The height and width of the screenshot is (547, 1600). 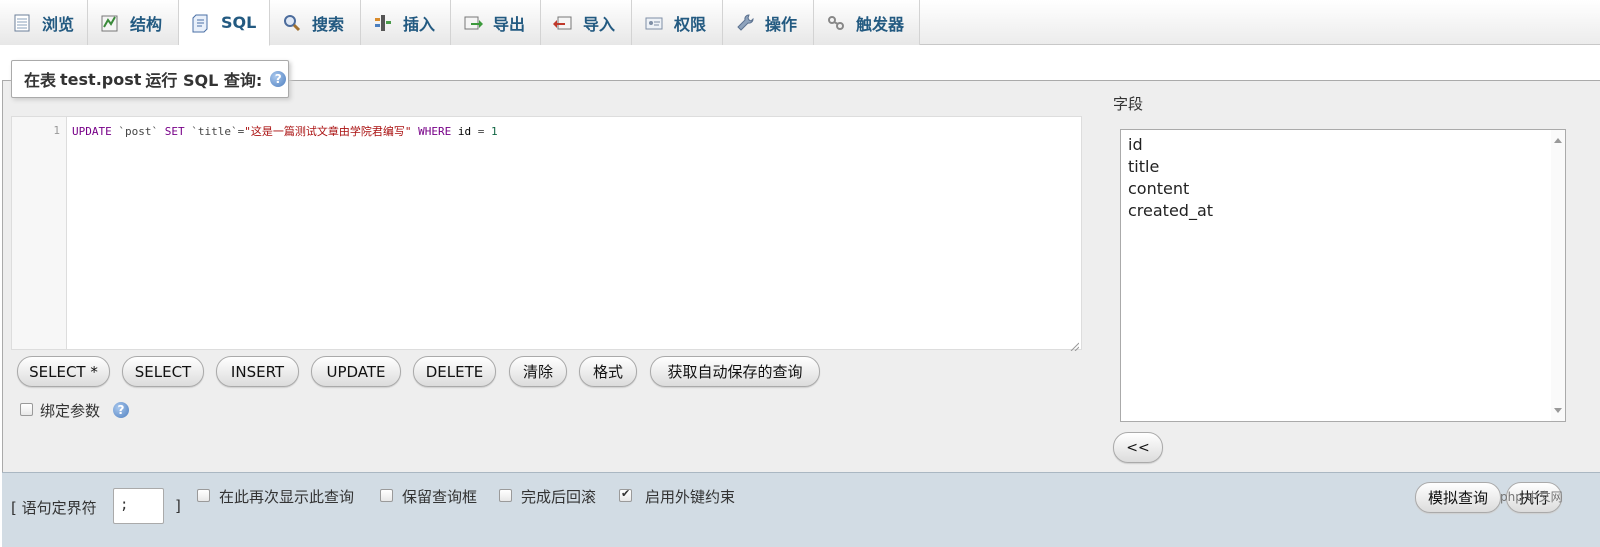 What do you see at coordinates (735, 371) in the screenshot?
I see `get-autosaved-query-button: 获取自动保存的查询` at bounding box center [735, 371].